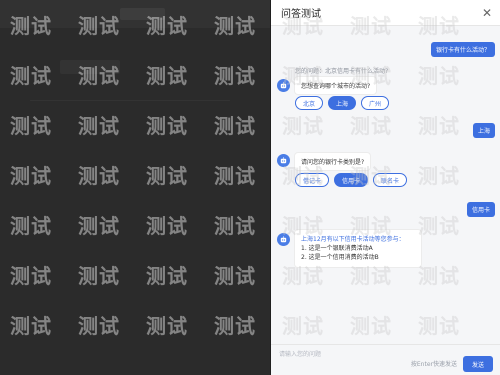 This screenshot has height=375, width=500. What do you see at coordinates (342, 71) in the screenshot?
I see `question-hint: 您的问题：北京信用卡有什么活动?` at bounding box center [342, 71].